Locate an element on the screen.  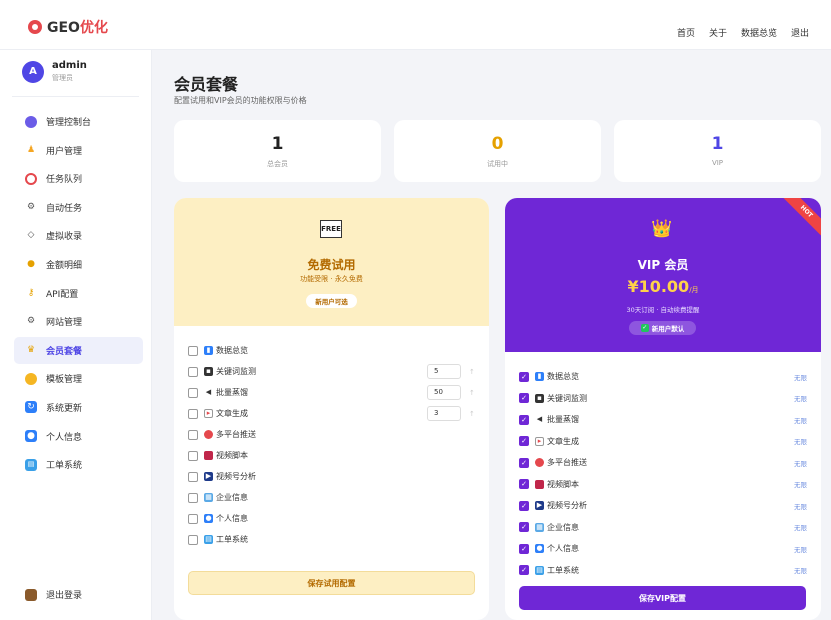
feature-row: ▦ 企业信息 is located at coordinates (331, 497).